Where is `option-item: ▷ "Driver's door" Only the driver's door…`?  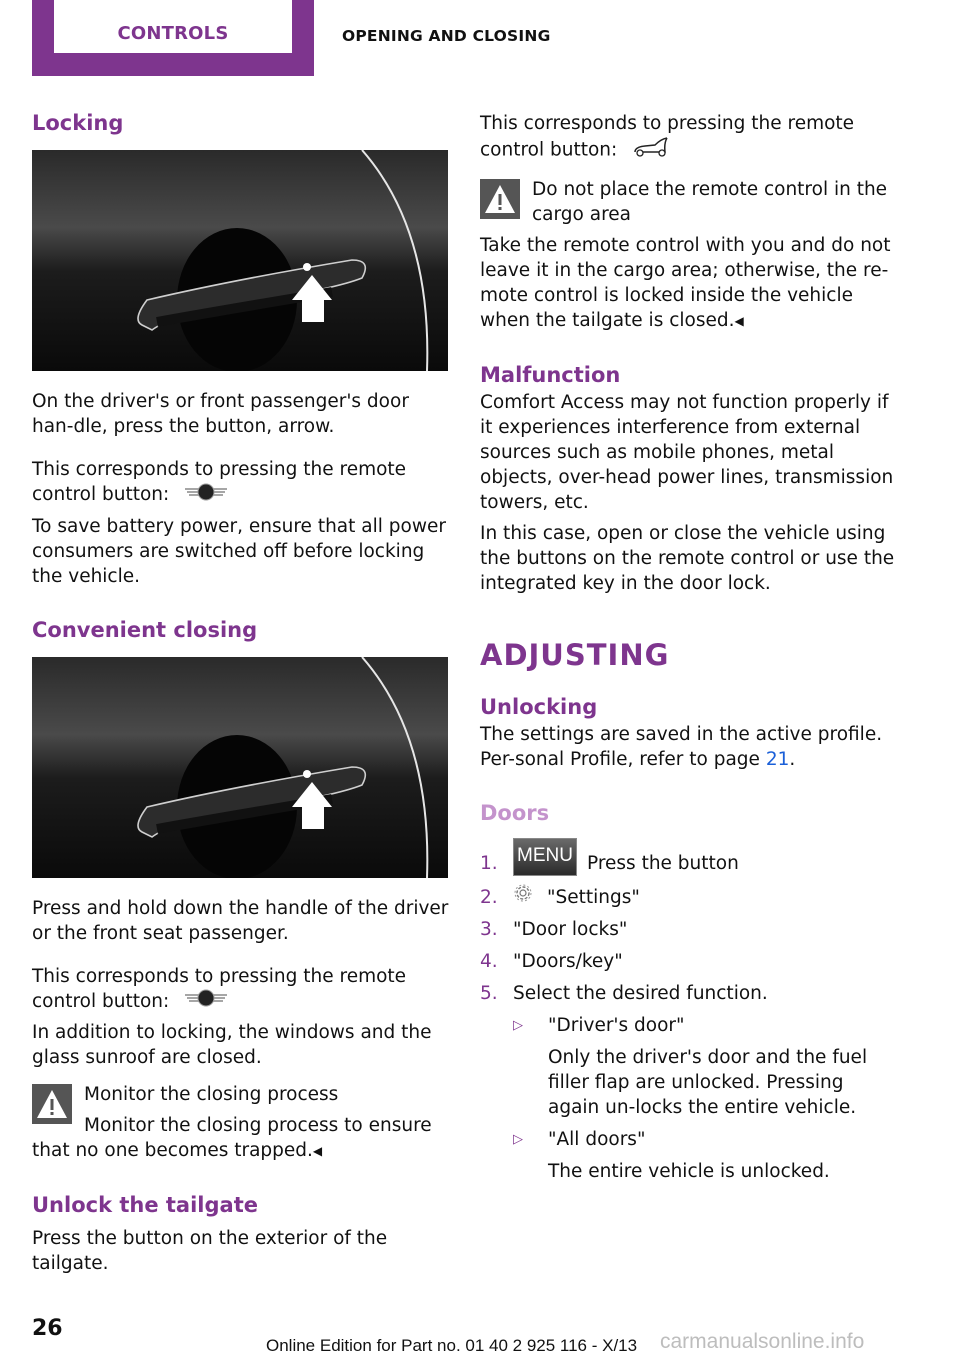 option-item: ▷ "Driver's door" Only the driver's door… is located at coordinates (705, 1066).